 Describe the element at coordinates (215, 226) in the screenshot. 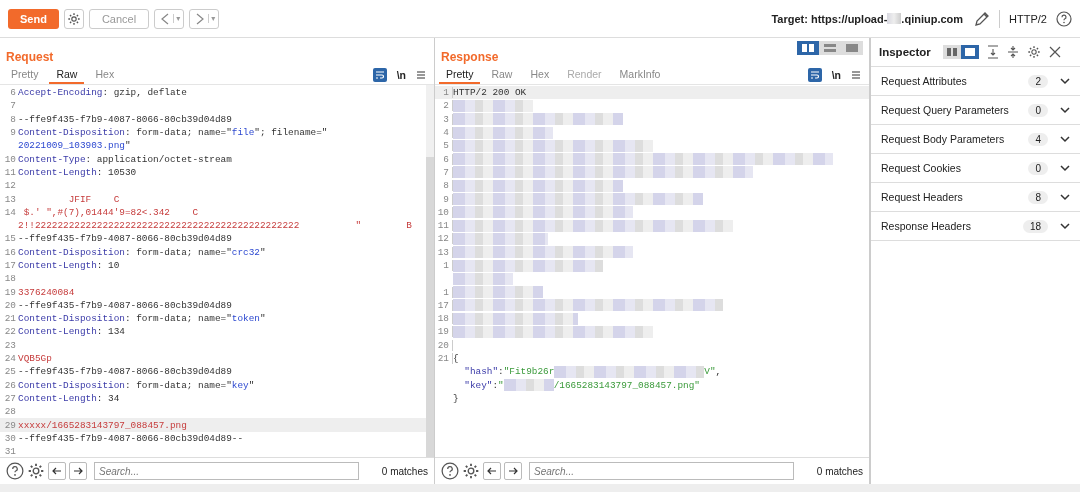

I see `code-text: 2!!22222222222222222222222222222222222222222222222 " B` at that location.